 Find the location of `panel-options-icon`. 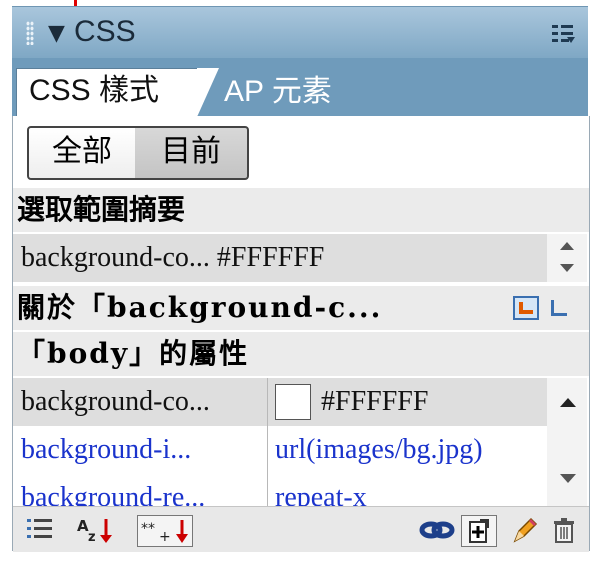

panel-options-icon is located at coordinates (563, 34).